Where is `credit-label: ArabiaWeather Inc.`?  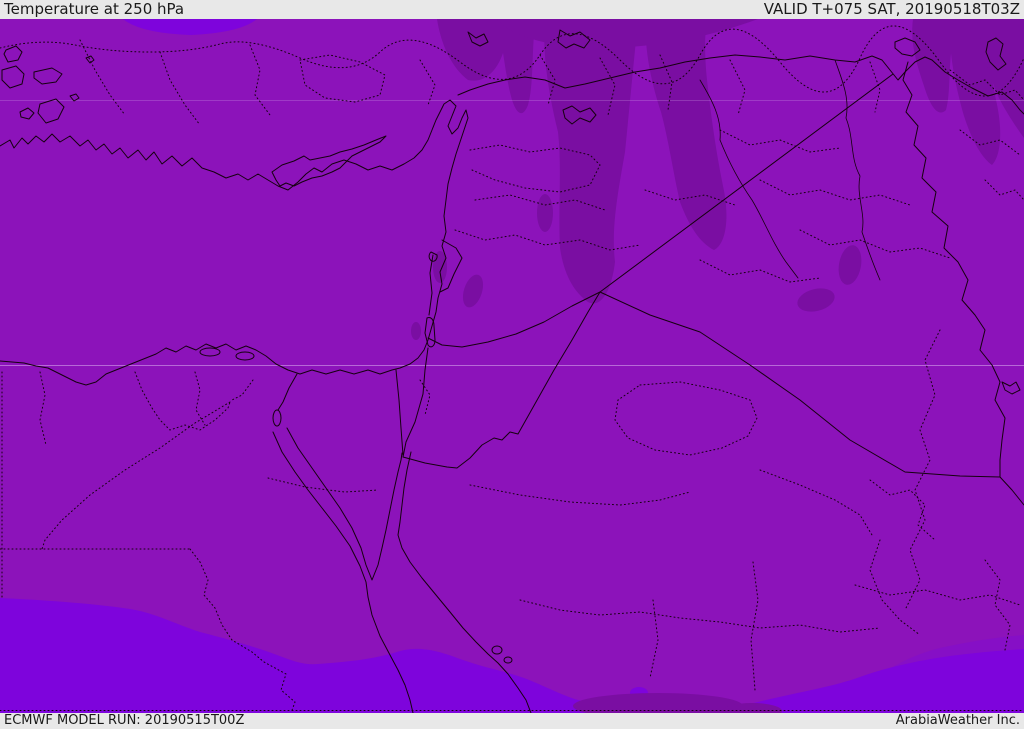
credit-label: ArabiaWeather Inc. is located at coordinates (957, 720).